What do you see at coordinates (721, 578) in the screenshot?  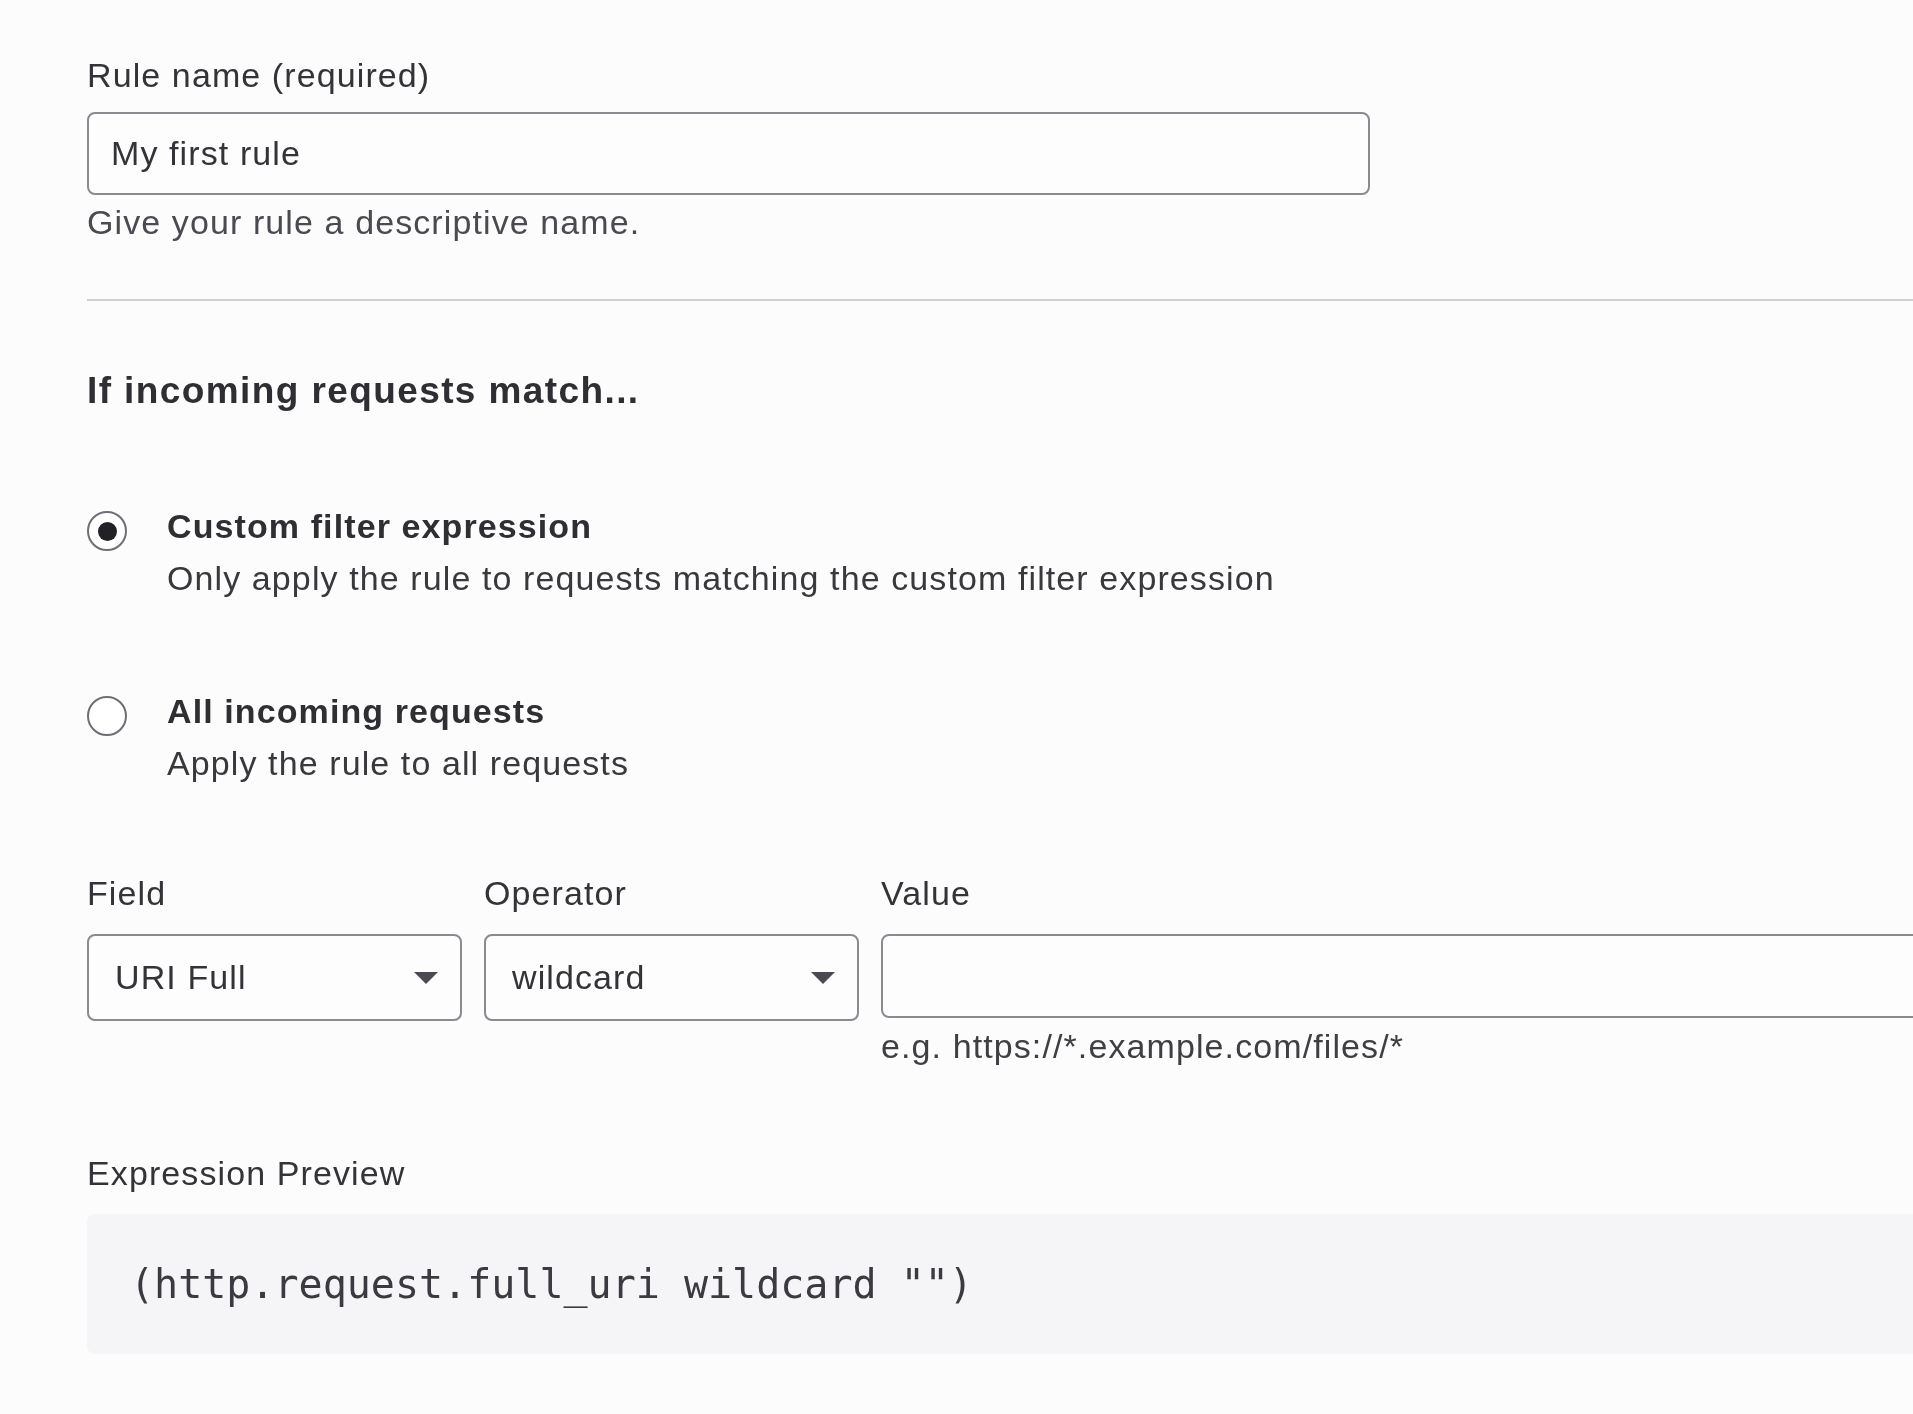 I see `option-description: Only apply the rule to requests matching the custom filter expression` at bounding box center [721, 578].